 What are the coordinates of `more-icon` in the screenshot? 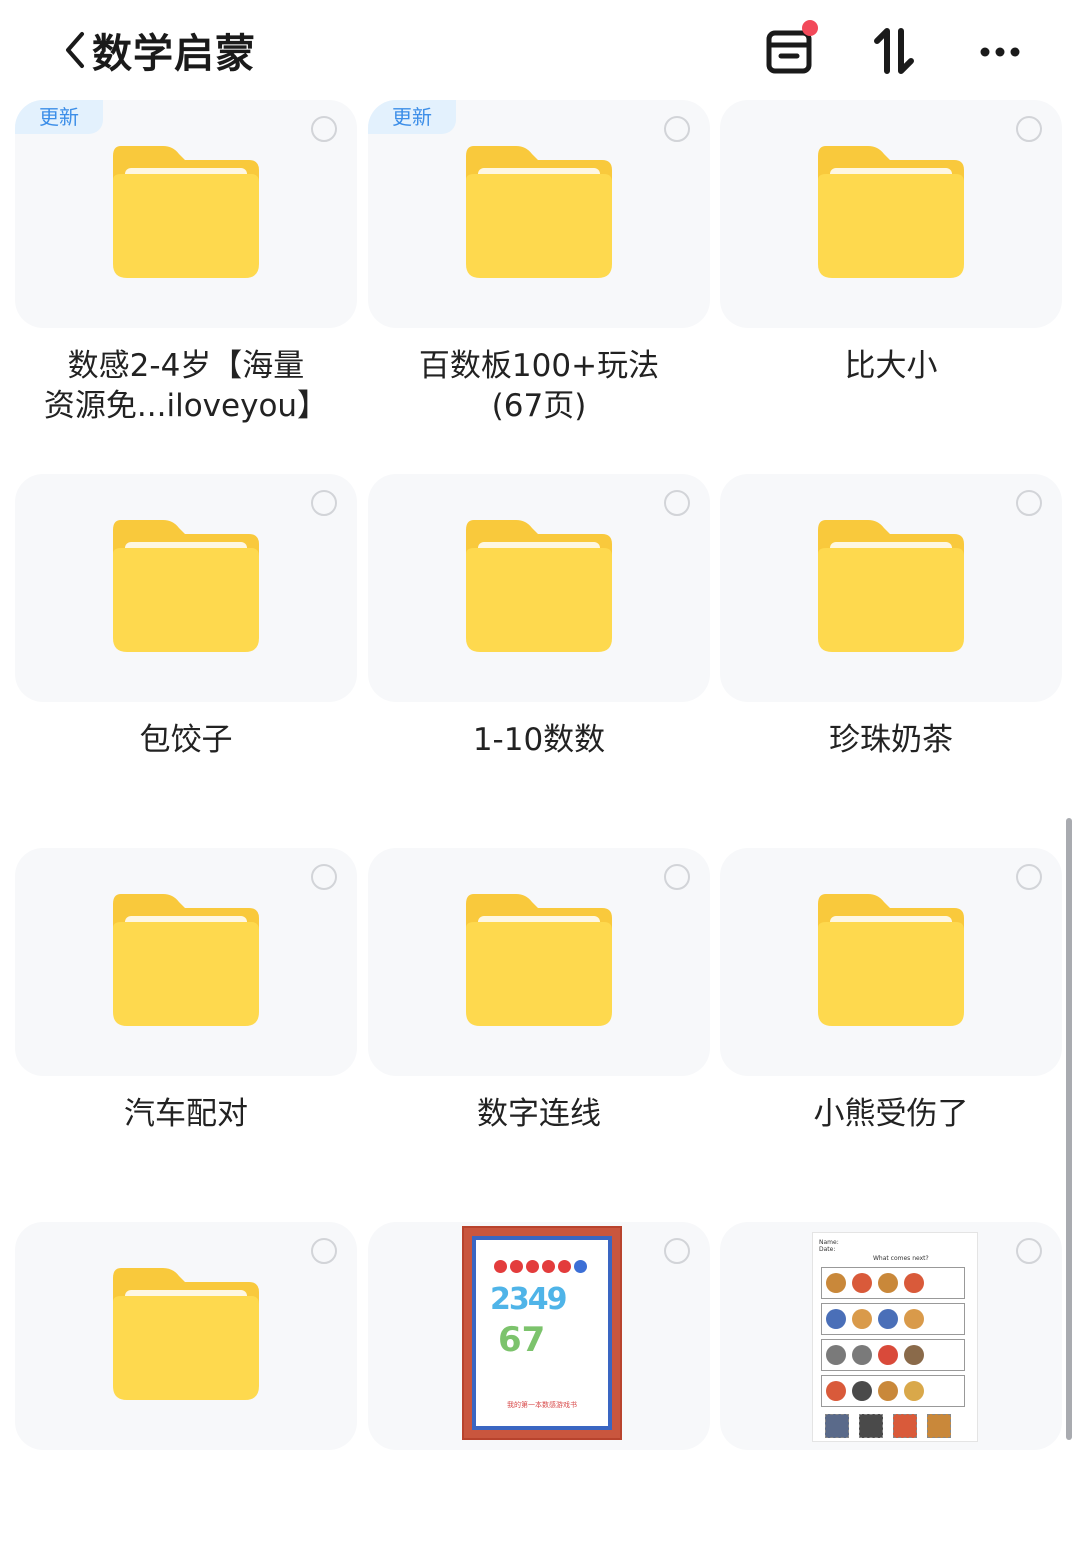 It's located at (1000, 52).